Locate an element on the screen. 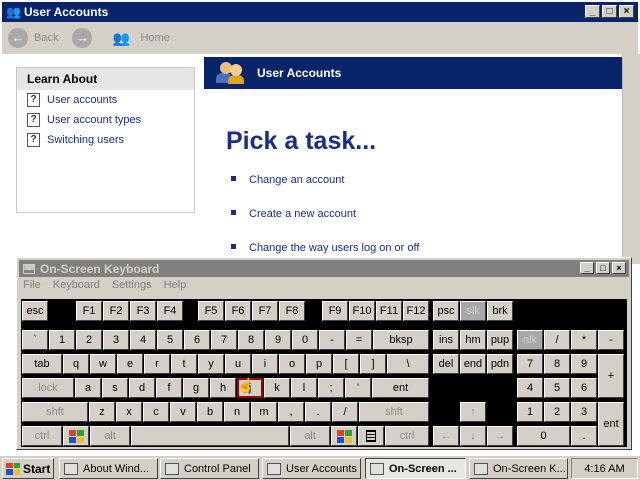 This screenshot has width=640, height=480. key-0: 0 is located at coordinates (305, 340).